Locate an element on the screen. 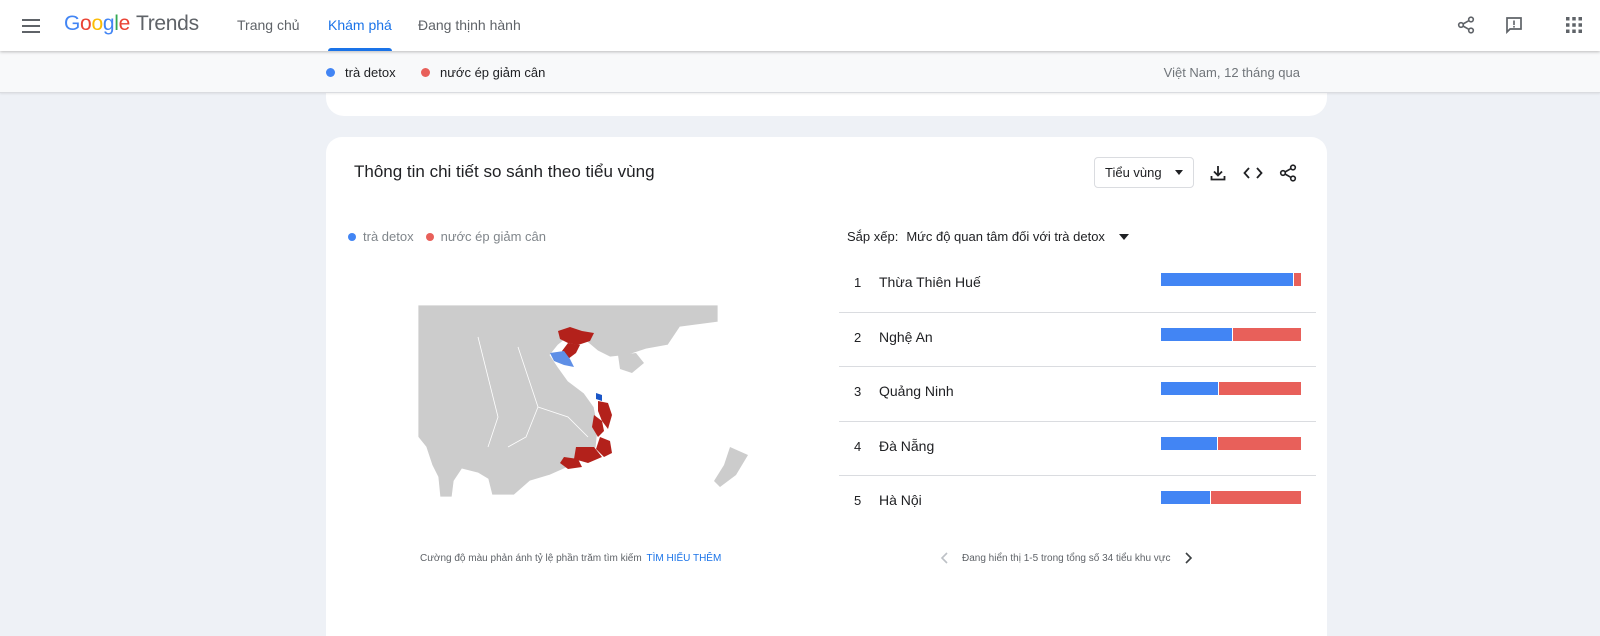  region-name: Quảng Ninh is located at coordinates (916, 391).